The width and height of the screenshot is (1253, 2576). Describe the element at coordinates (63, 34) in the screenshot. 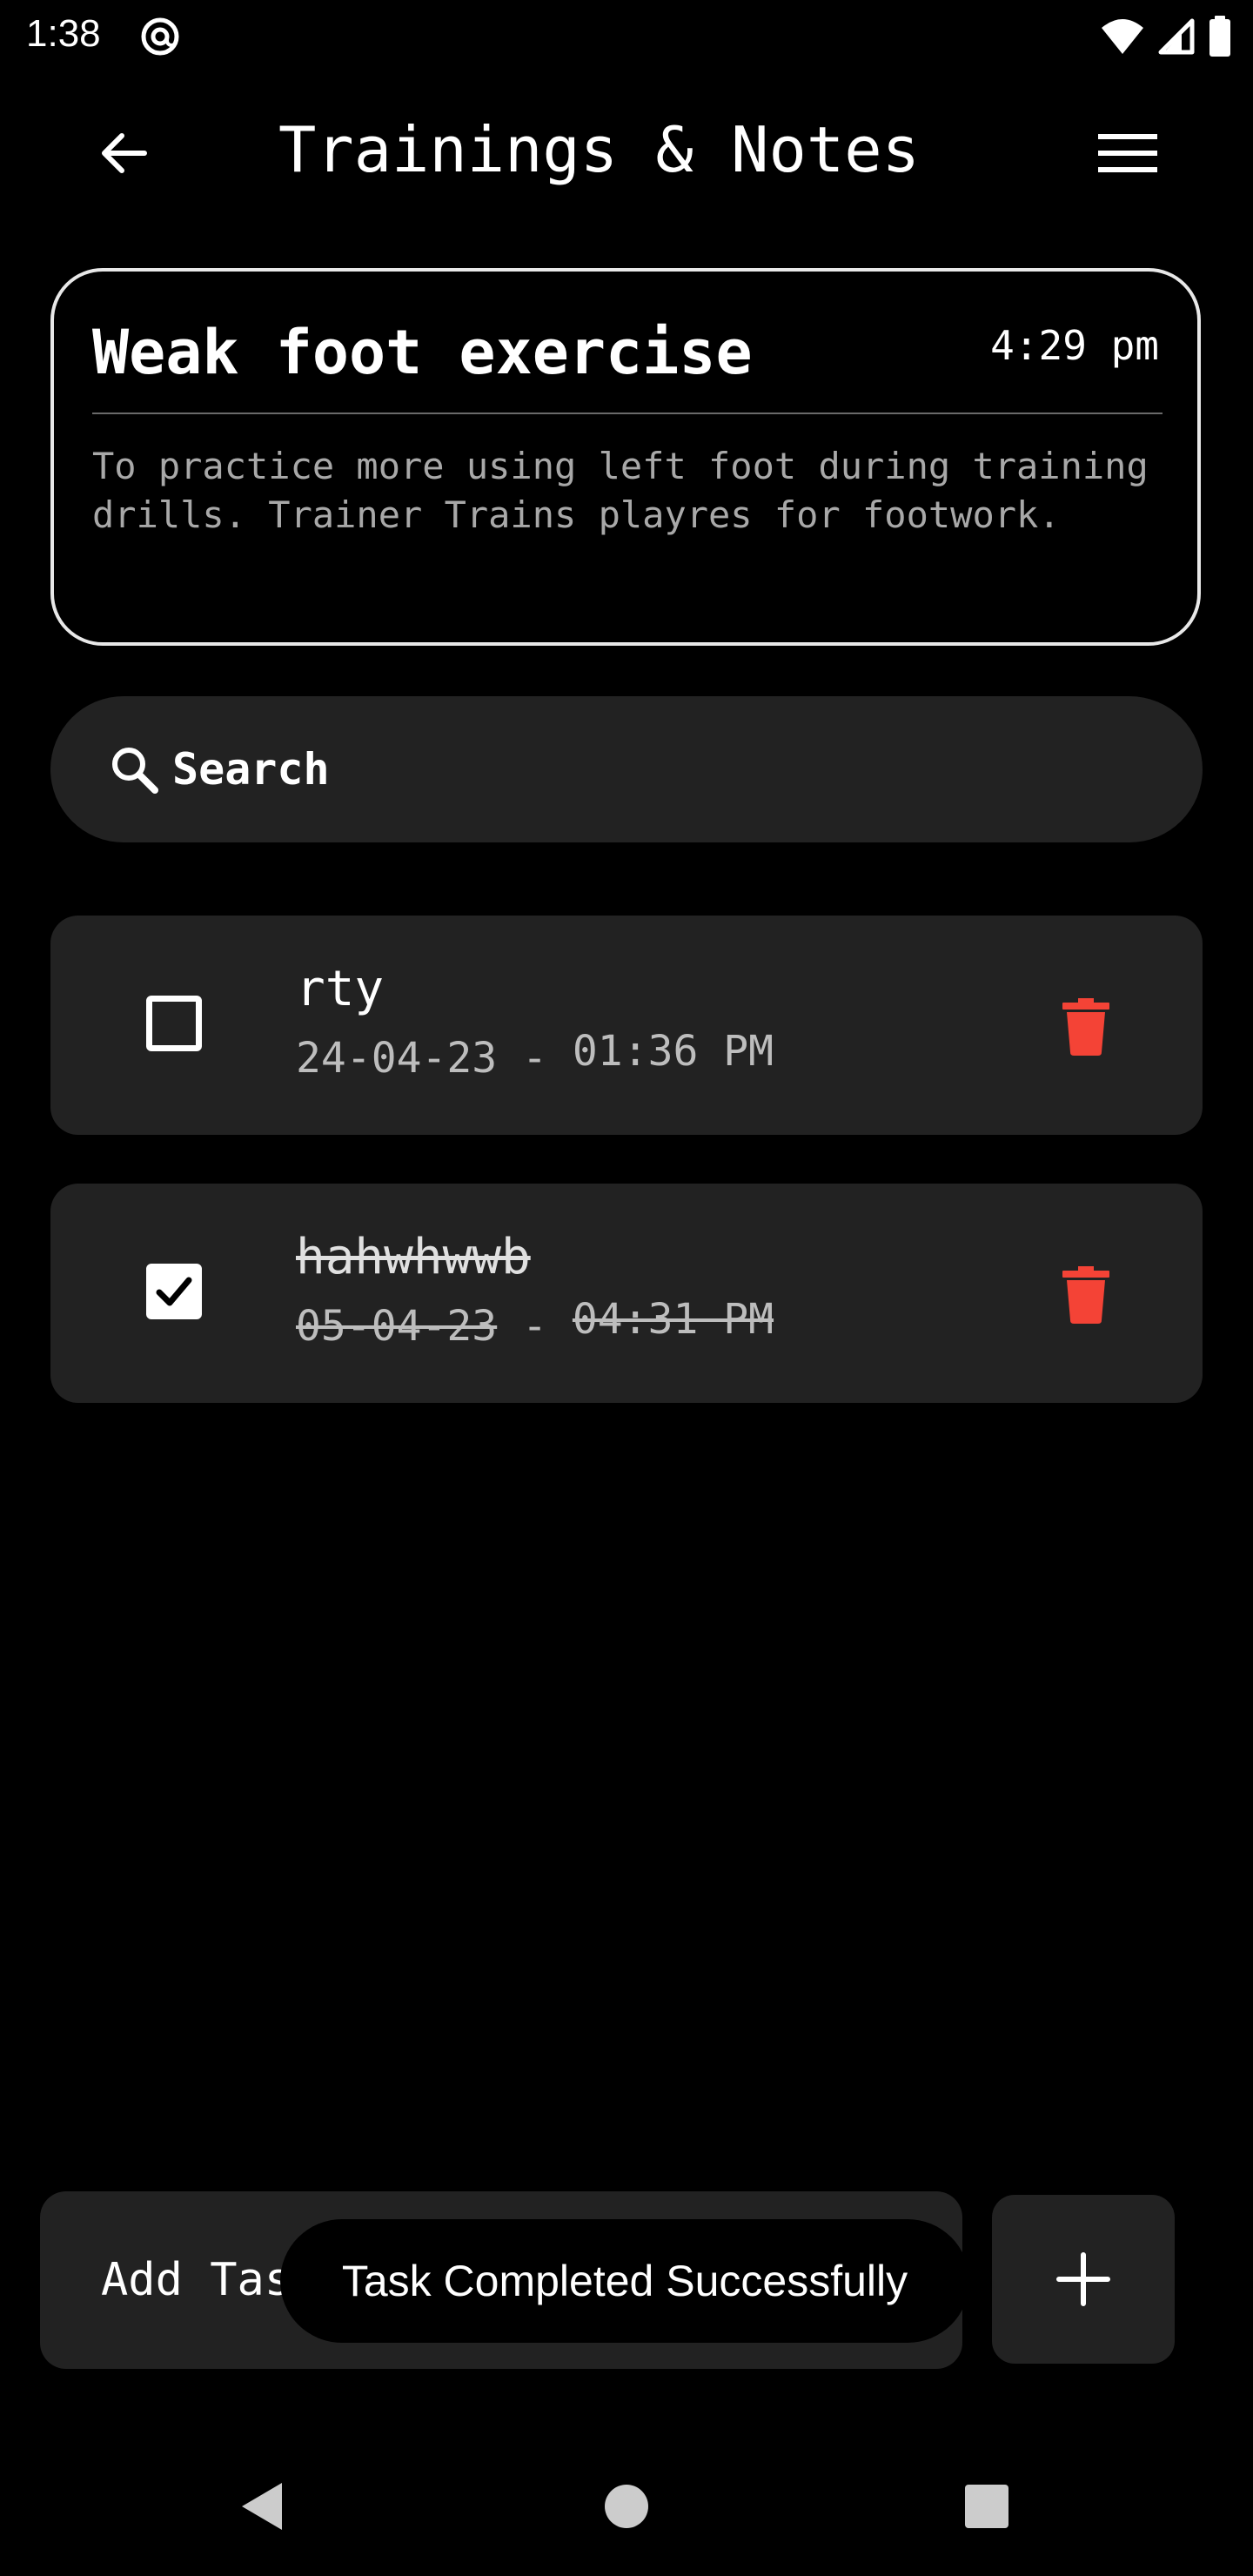

I see `status-time: 1:38` at that location.